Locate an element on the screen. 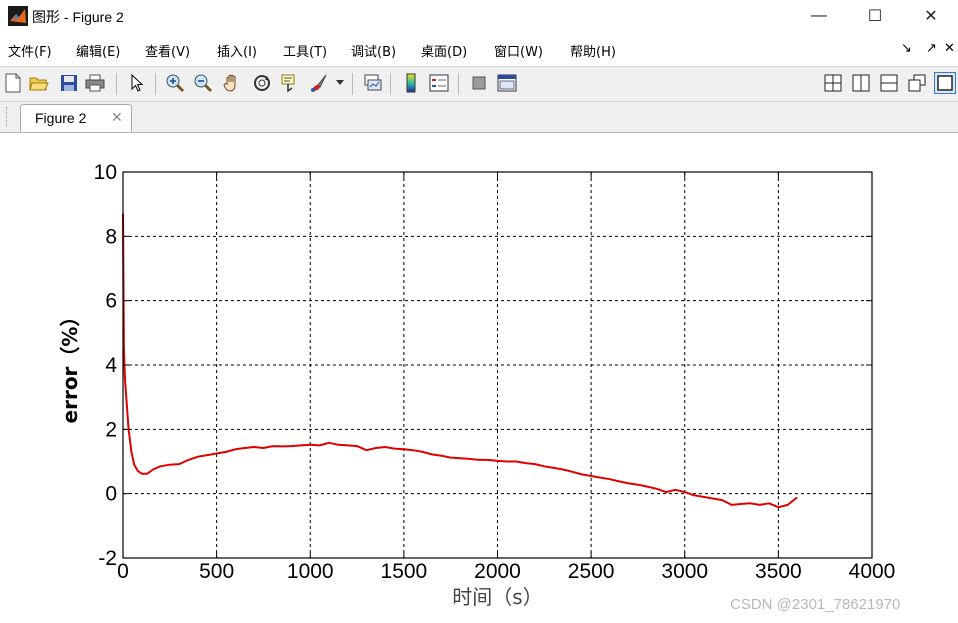 The width and height of the screenshot is (958, 623). data-cursor-icon is located at coordinates (290, 83).